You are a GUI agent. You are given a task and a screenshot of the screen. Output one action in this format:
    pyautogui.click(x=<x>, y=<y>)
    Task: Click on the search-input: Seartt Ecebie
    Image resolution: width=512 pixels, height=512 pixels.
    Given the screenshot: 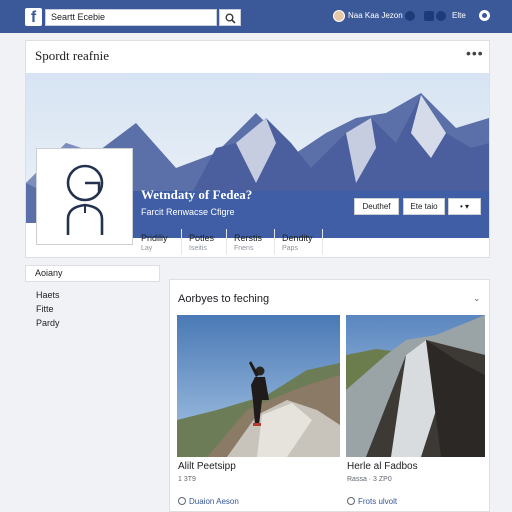 What is the action you would take?
    pyautogui.click(x=131, y=17)
    